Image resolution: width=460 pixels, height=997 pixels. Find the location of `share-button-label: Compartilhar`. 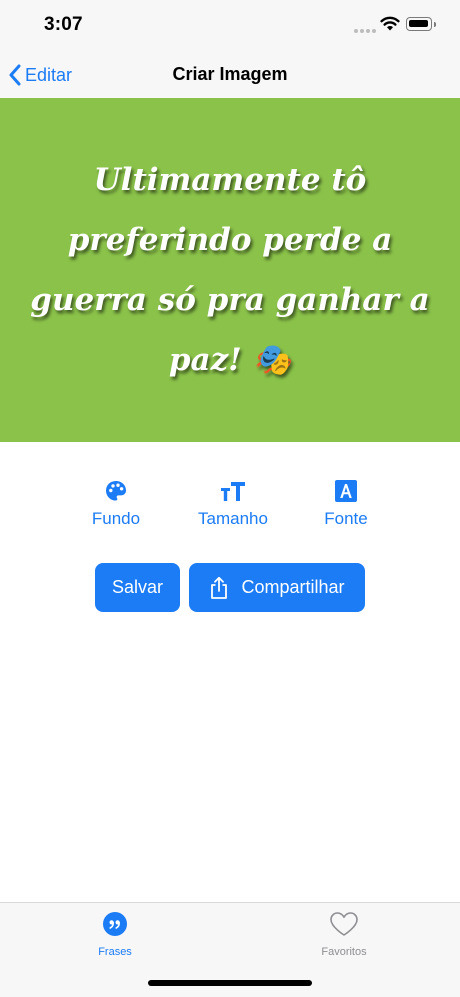

share-button-label: Compartilhar is located at coordinates (293, 587).